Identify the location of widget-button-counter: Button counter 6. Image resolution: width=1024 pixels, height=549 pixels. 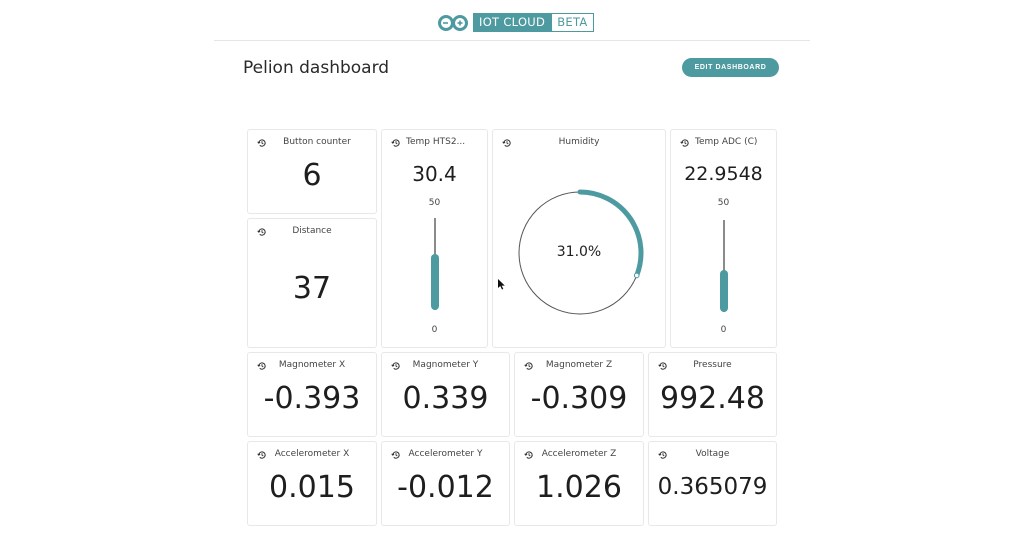
(312, 171).